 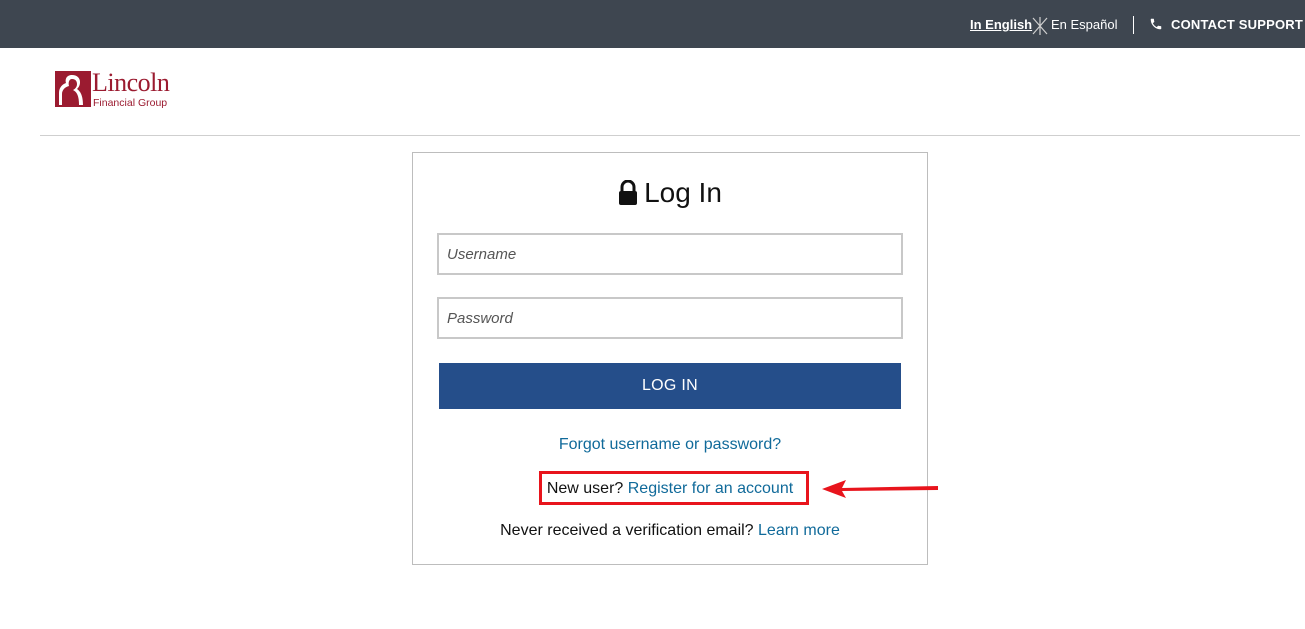 I want to click on lock-icon, so click(x=628, y=192).